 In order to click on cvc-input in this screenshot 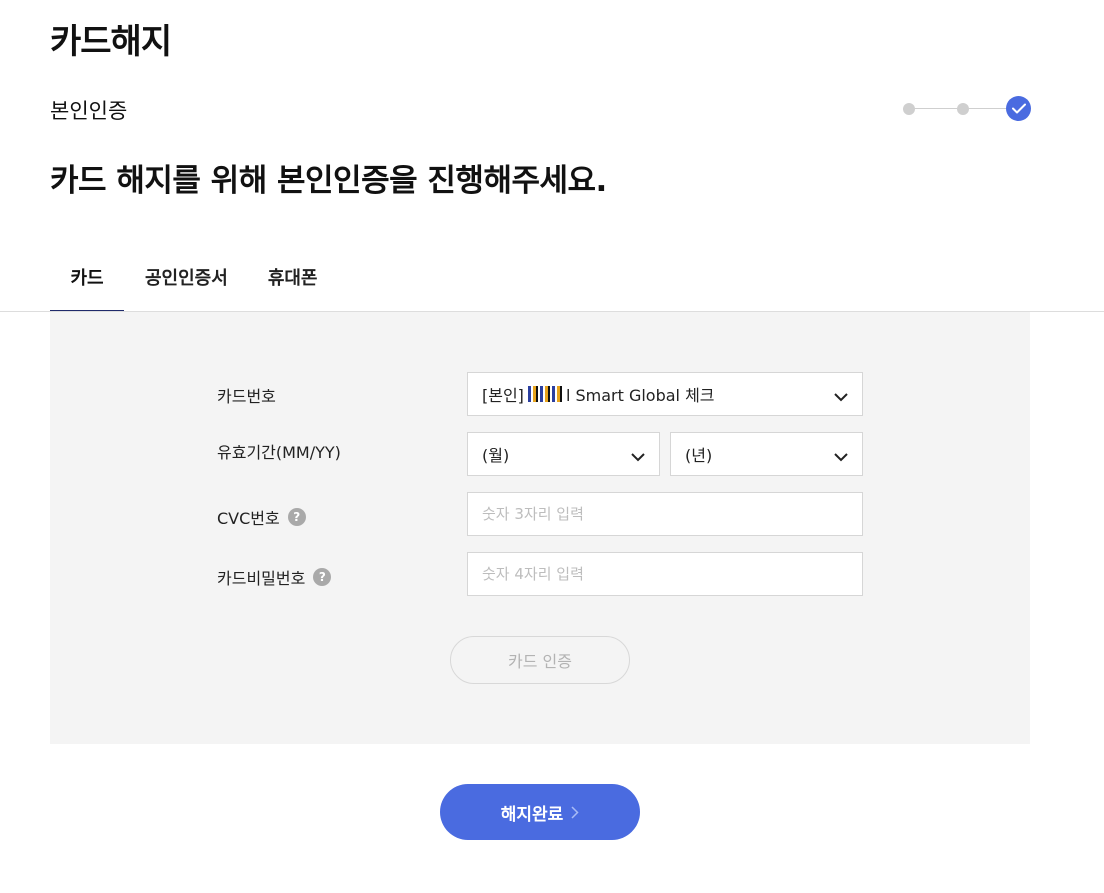, I will do `click(672, 514)`.